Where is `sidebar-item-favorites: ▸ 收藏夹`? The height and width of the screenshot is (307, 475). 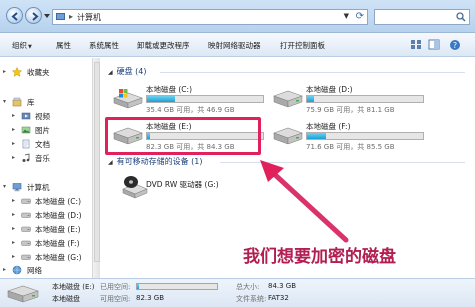
sidebar-item-favorites: ▸ 收藏夹 is located at coordinates (46, 72).